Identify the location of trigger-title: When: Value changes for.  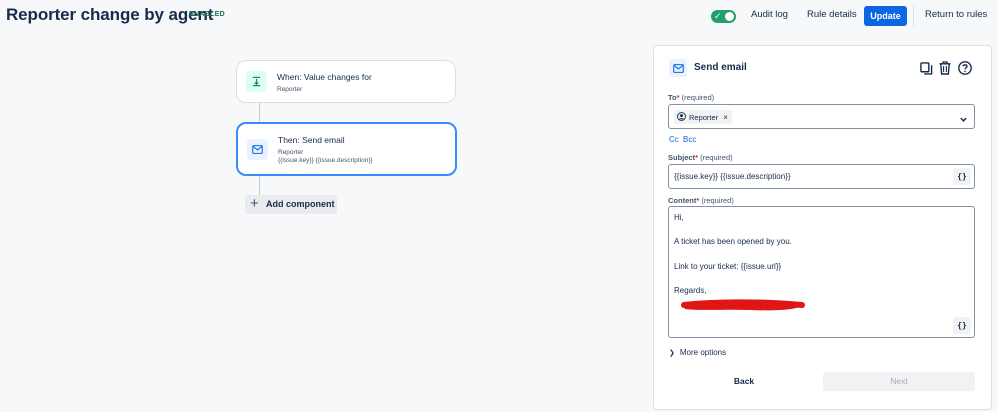
(324, 77).